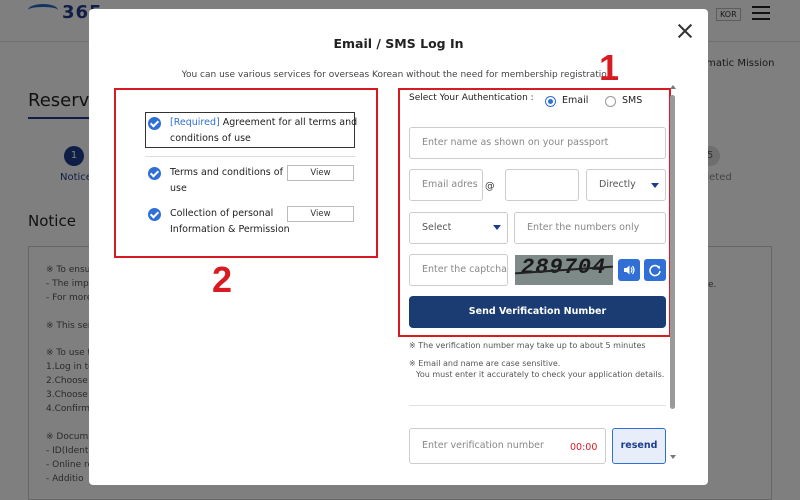 Image resolution: width=800 pixels, height=500 pixels. I want to click on send-verification-button: Send Verification Number, so click(537, 312).